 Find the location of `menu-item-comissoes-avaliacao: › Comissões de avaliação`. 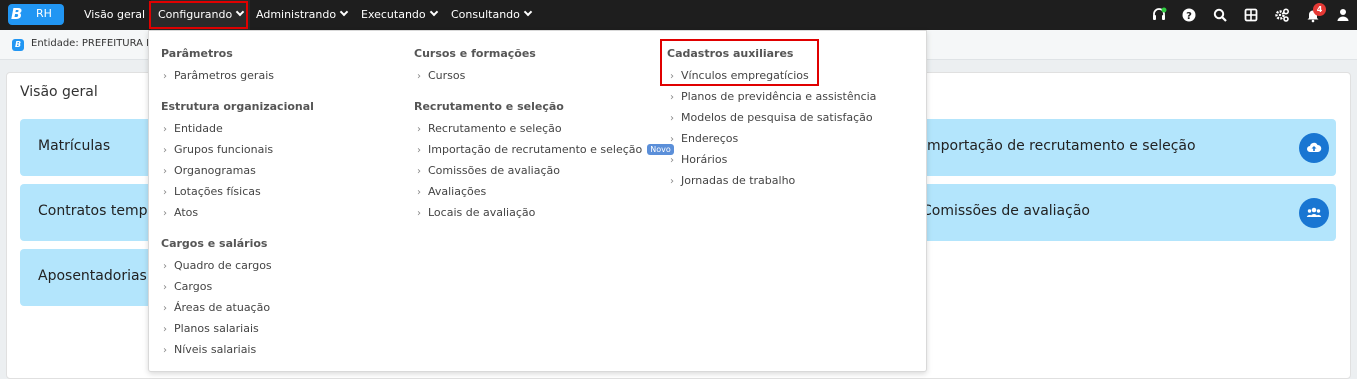

menu-item-comissoes-avaliacao: › Comissões de avaliação is located at coordinates (488, 170).